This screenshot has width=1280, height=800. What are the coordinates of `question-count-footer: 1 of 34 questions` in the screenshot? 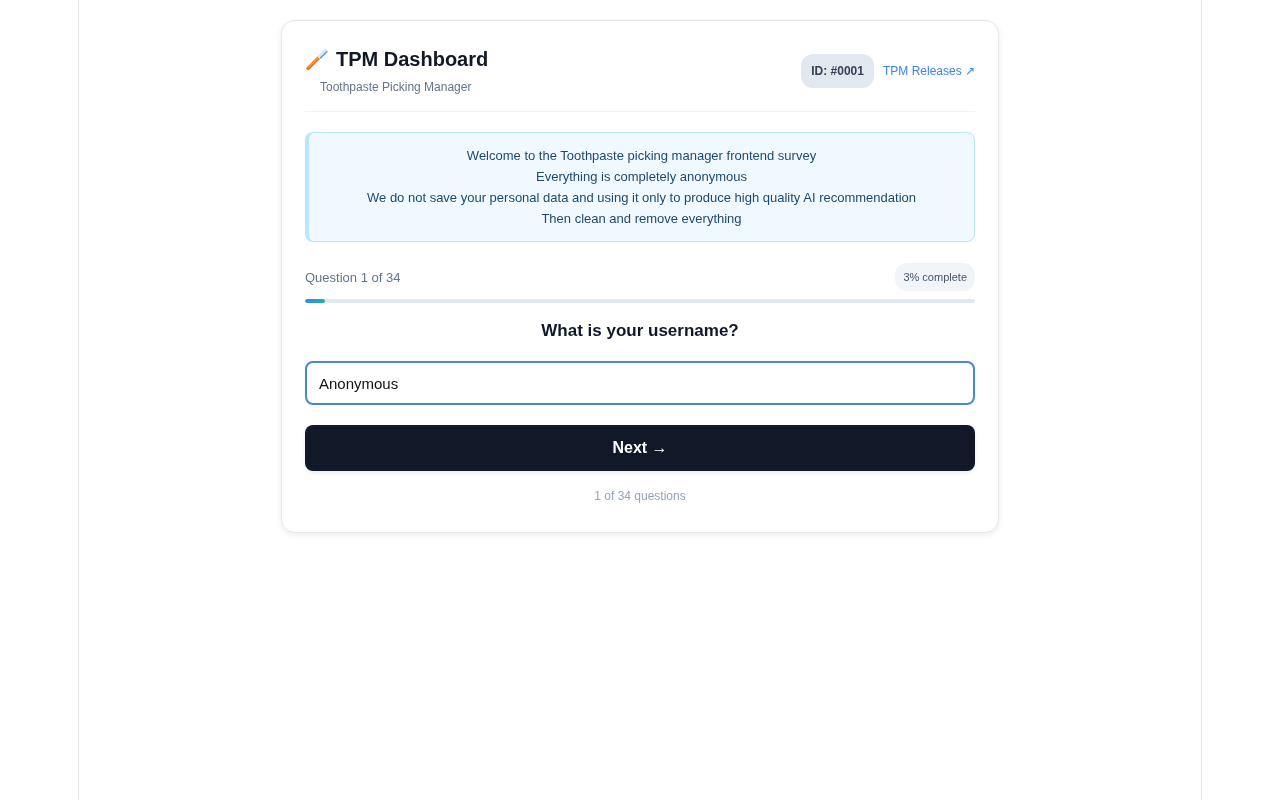 It's located at (640, 496).